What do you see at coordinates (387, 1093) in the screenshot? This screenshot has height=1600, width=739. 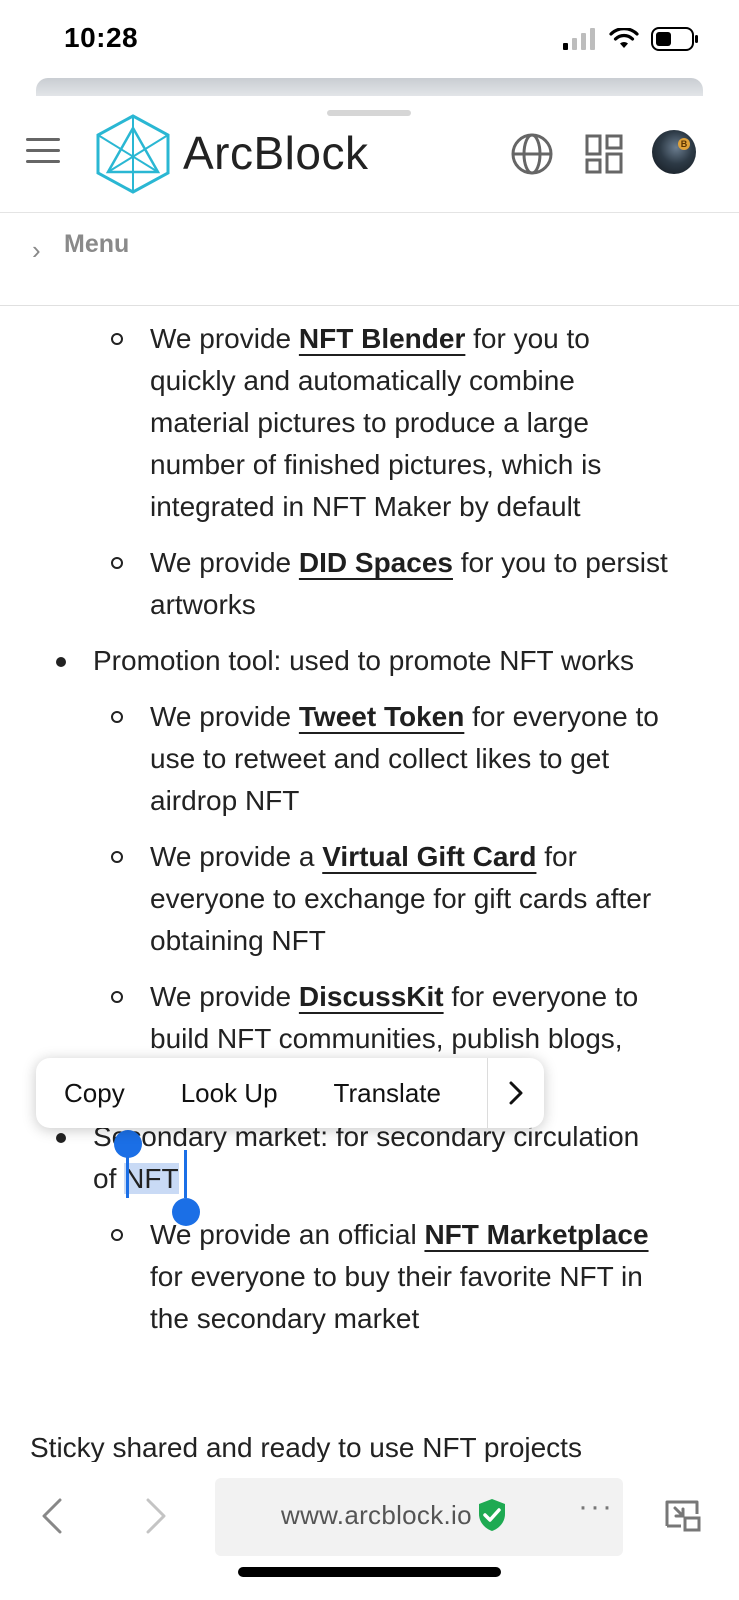 I see `translate-menu-item: Translate` at bounding box center [387, 1093].